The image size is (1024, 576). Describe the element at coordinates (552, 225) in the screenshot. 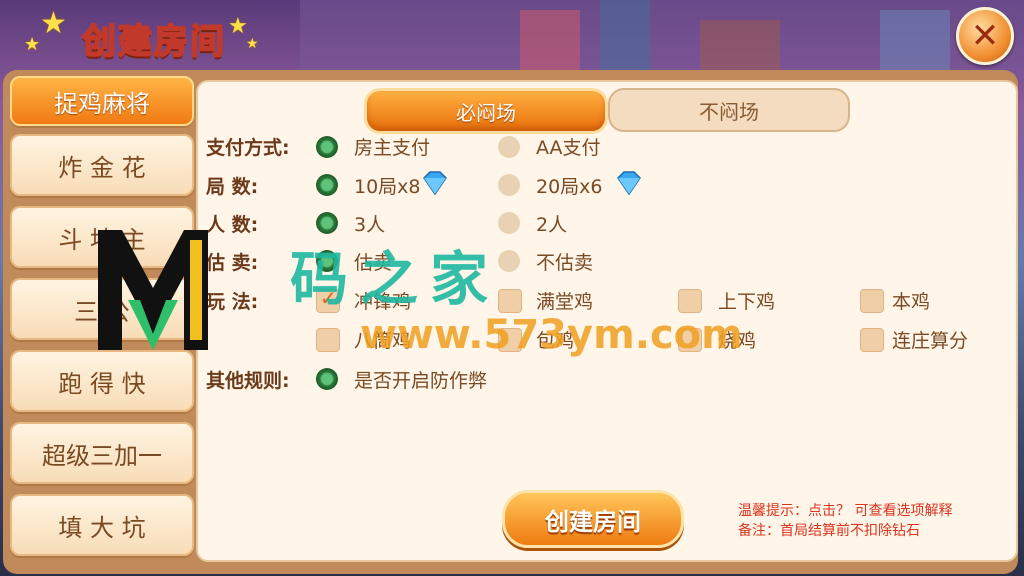

I see `option-label: 2人` at that location.